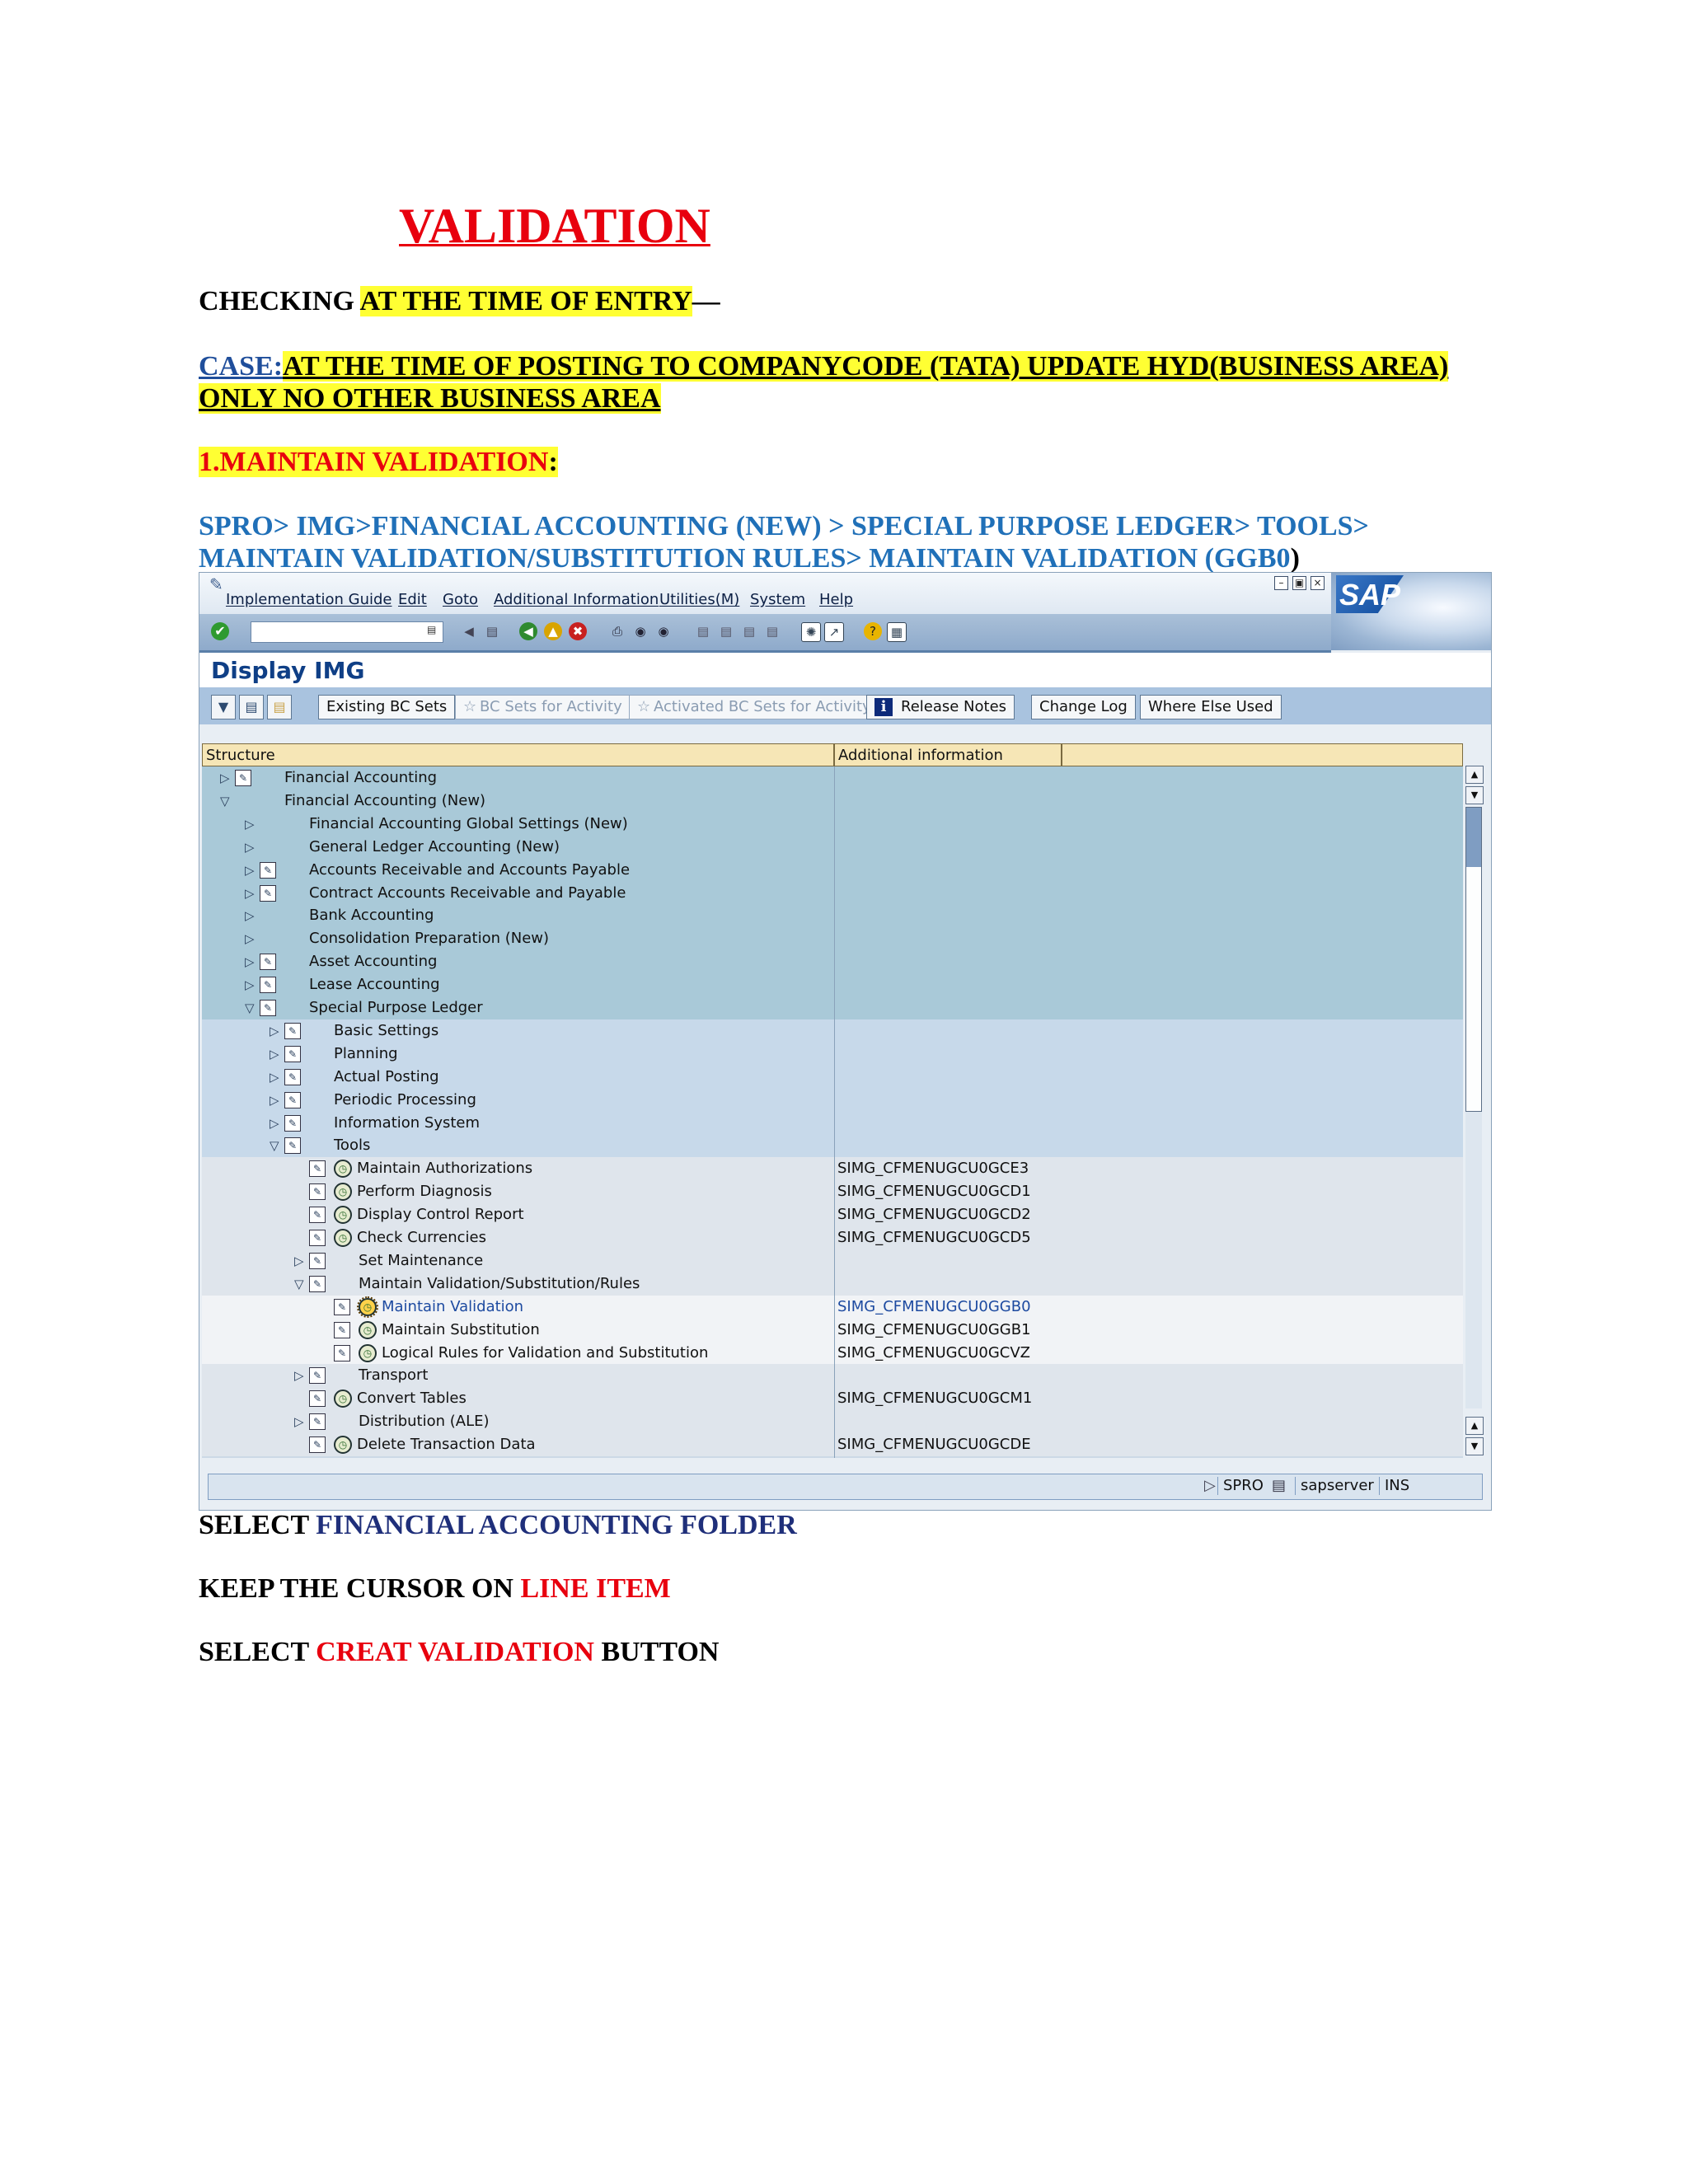  What do you see at coordinates (424, 1191) in the screenshot?
I see `tree-node-label: Perform Diagnosis` at bounding box center [424, 1191].